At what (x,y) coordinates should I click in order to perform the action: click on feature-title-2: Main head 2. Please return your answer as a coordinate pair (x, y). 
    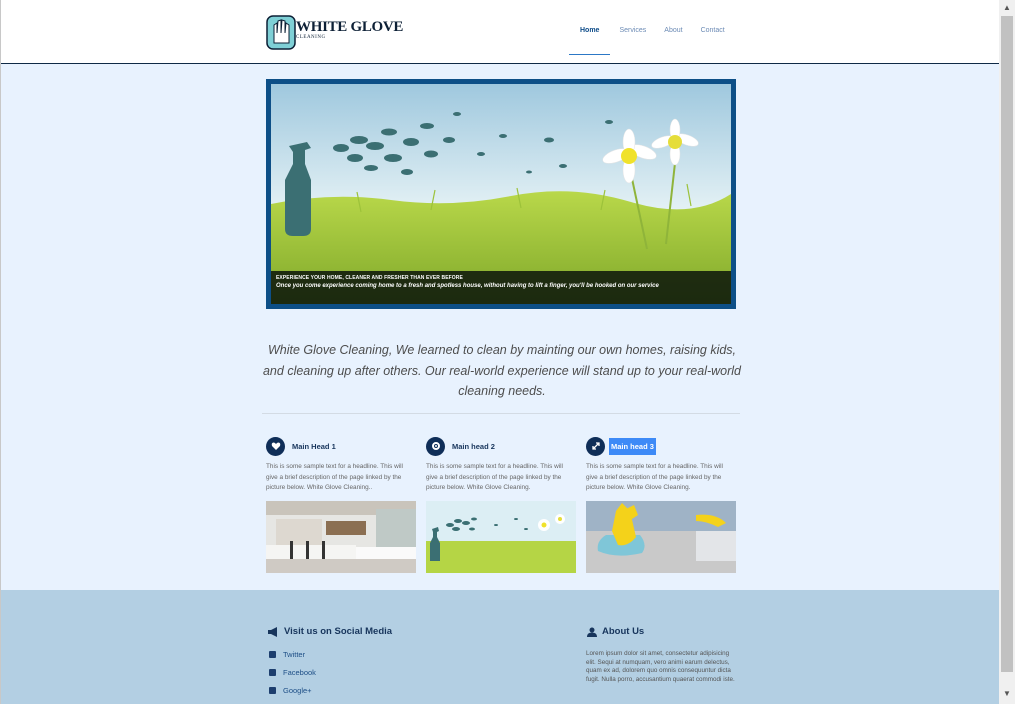
    Looking at the image, I should click on (473, 446).